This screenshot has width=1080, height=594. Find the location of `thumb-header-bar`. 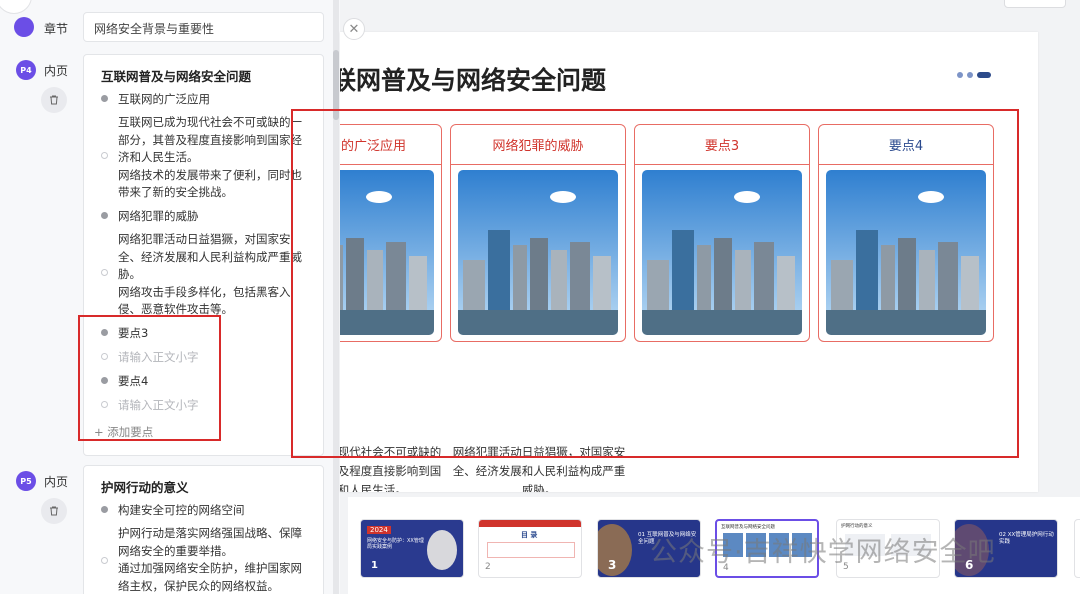

thumb-header-bar is located at coordinates (530, 523).